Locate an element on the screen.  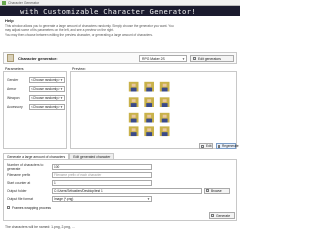
browse-button: Browse is located at coordinates (217, 190).